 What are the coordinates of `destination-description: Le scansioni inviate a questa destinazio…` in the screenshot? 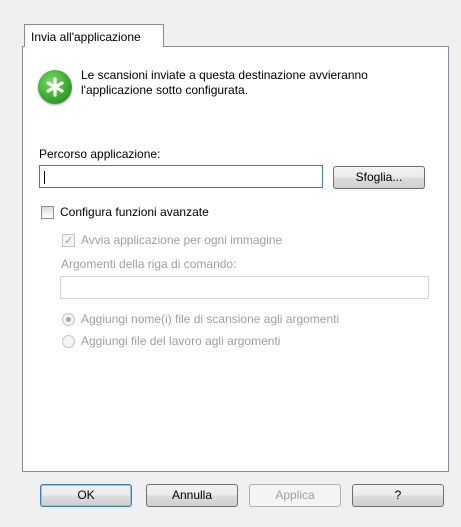 It's located at (256, 83).